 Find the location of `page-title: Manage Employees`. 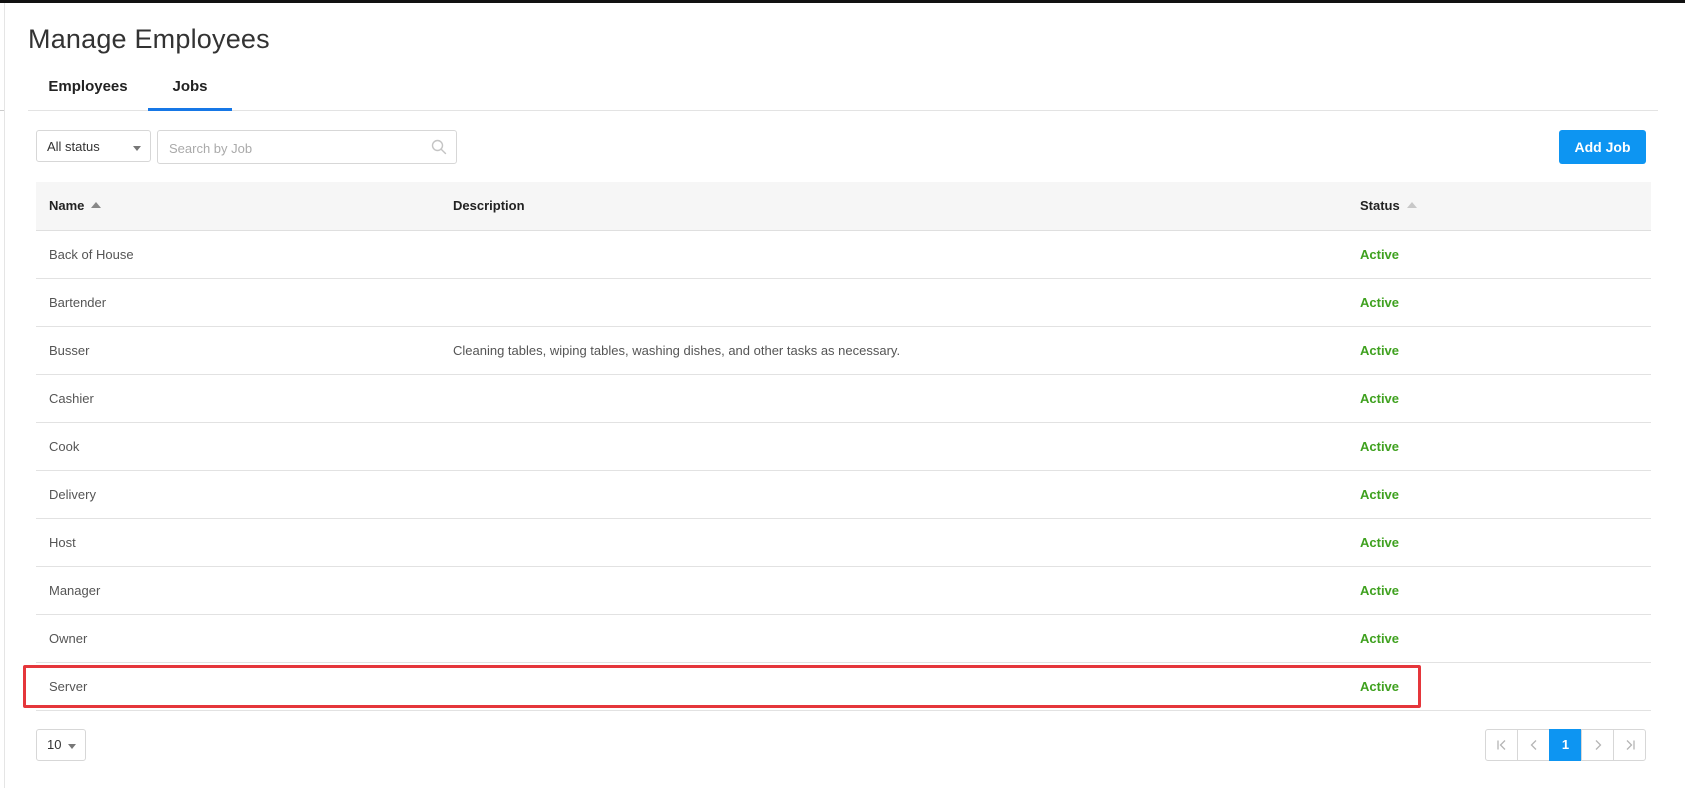

page-title: Manage Employees is located at coordinates (149, 39).